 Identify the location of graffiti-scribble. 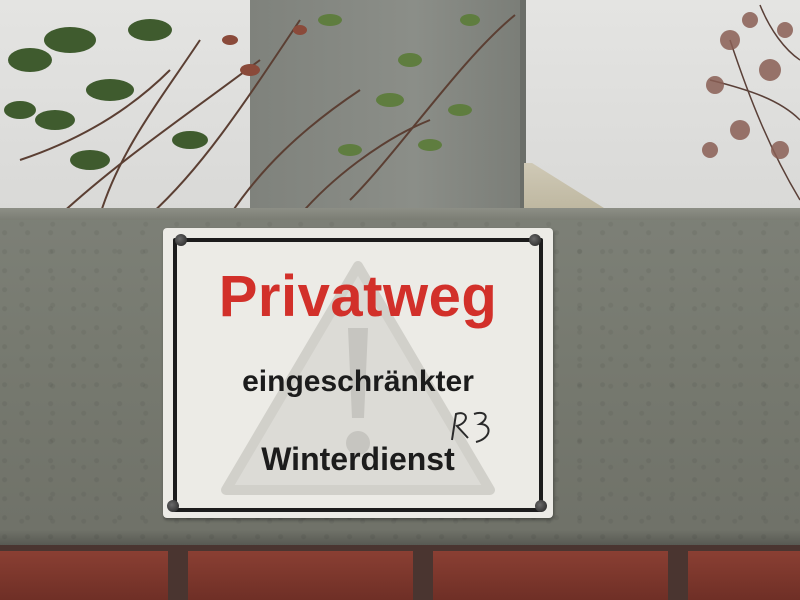
(470, 427).